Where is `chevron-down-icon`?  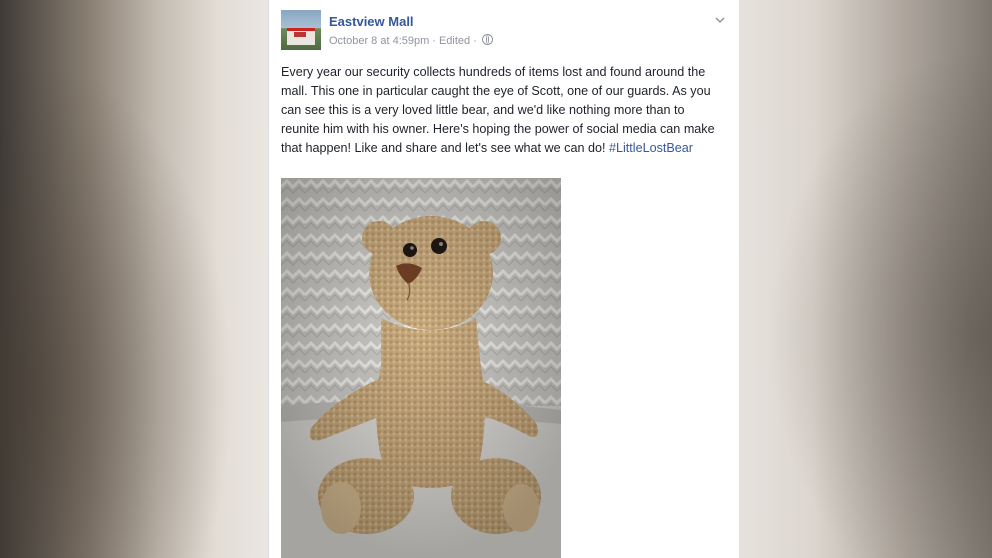 chevron-down-icon is located at coordinates (720, 21).